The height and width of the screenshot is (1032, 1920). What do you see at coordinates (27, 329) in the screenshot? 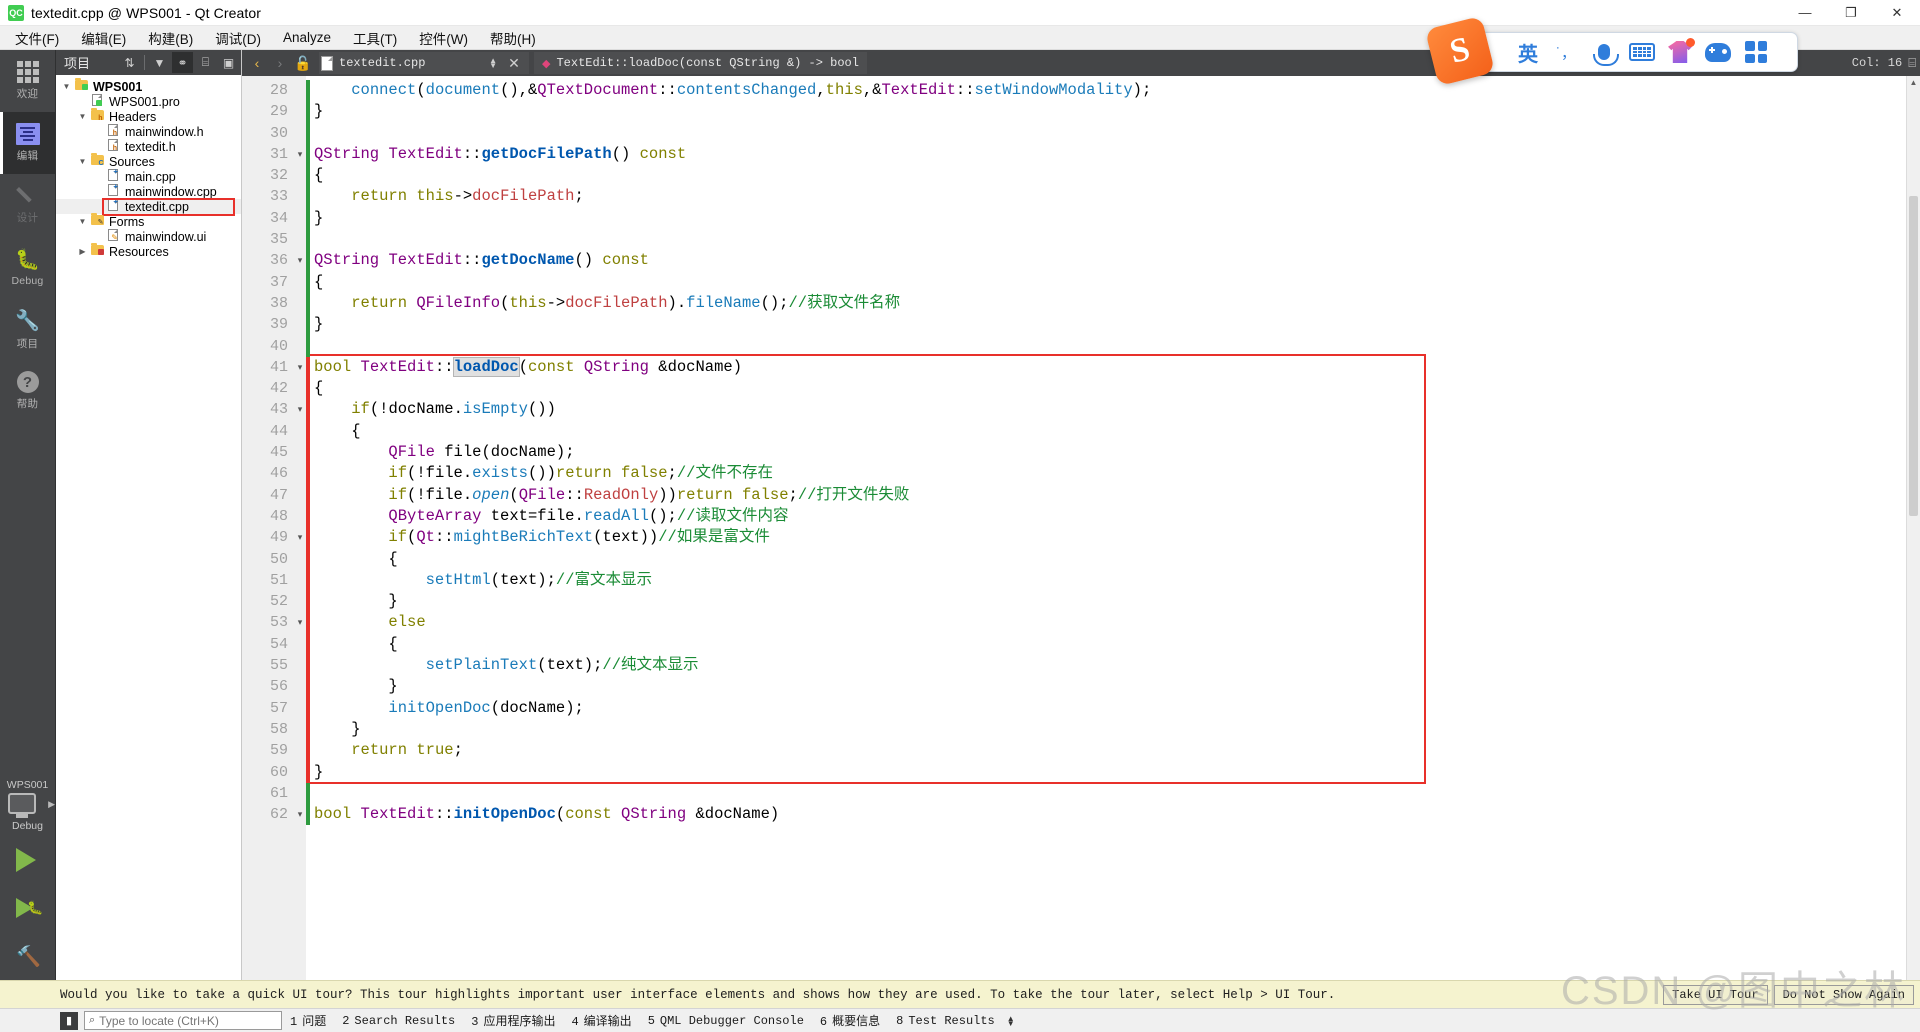
I see `mode-projects: 🔧 项目` at bounding box center [27, 329].